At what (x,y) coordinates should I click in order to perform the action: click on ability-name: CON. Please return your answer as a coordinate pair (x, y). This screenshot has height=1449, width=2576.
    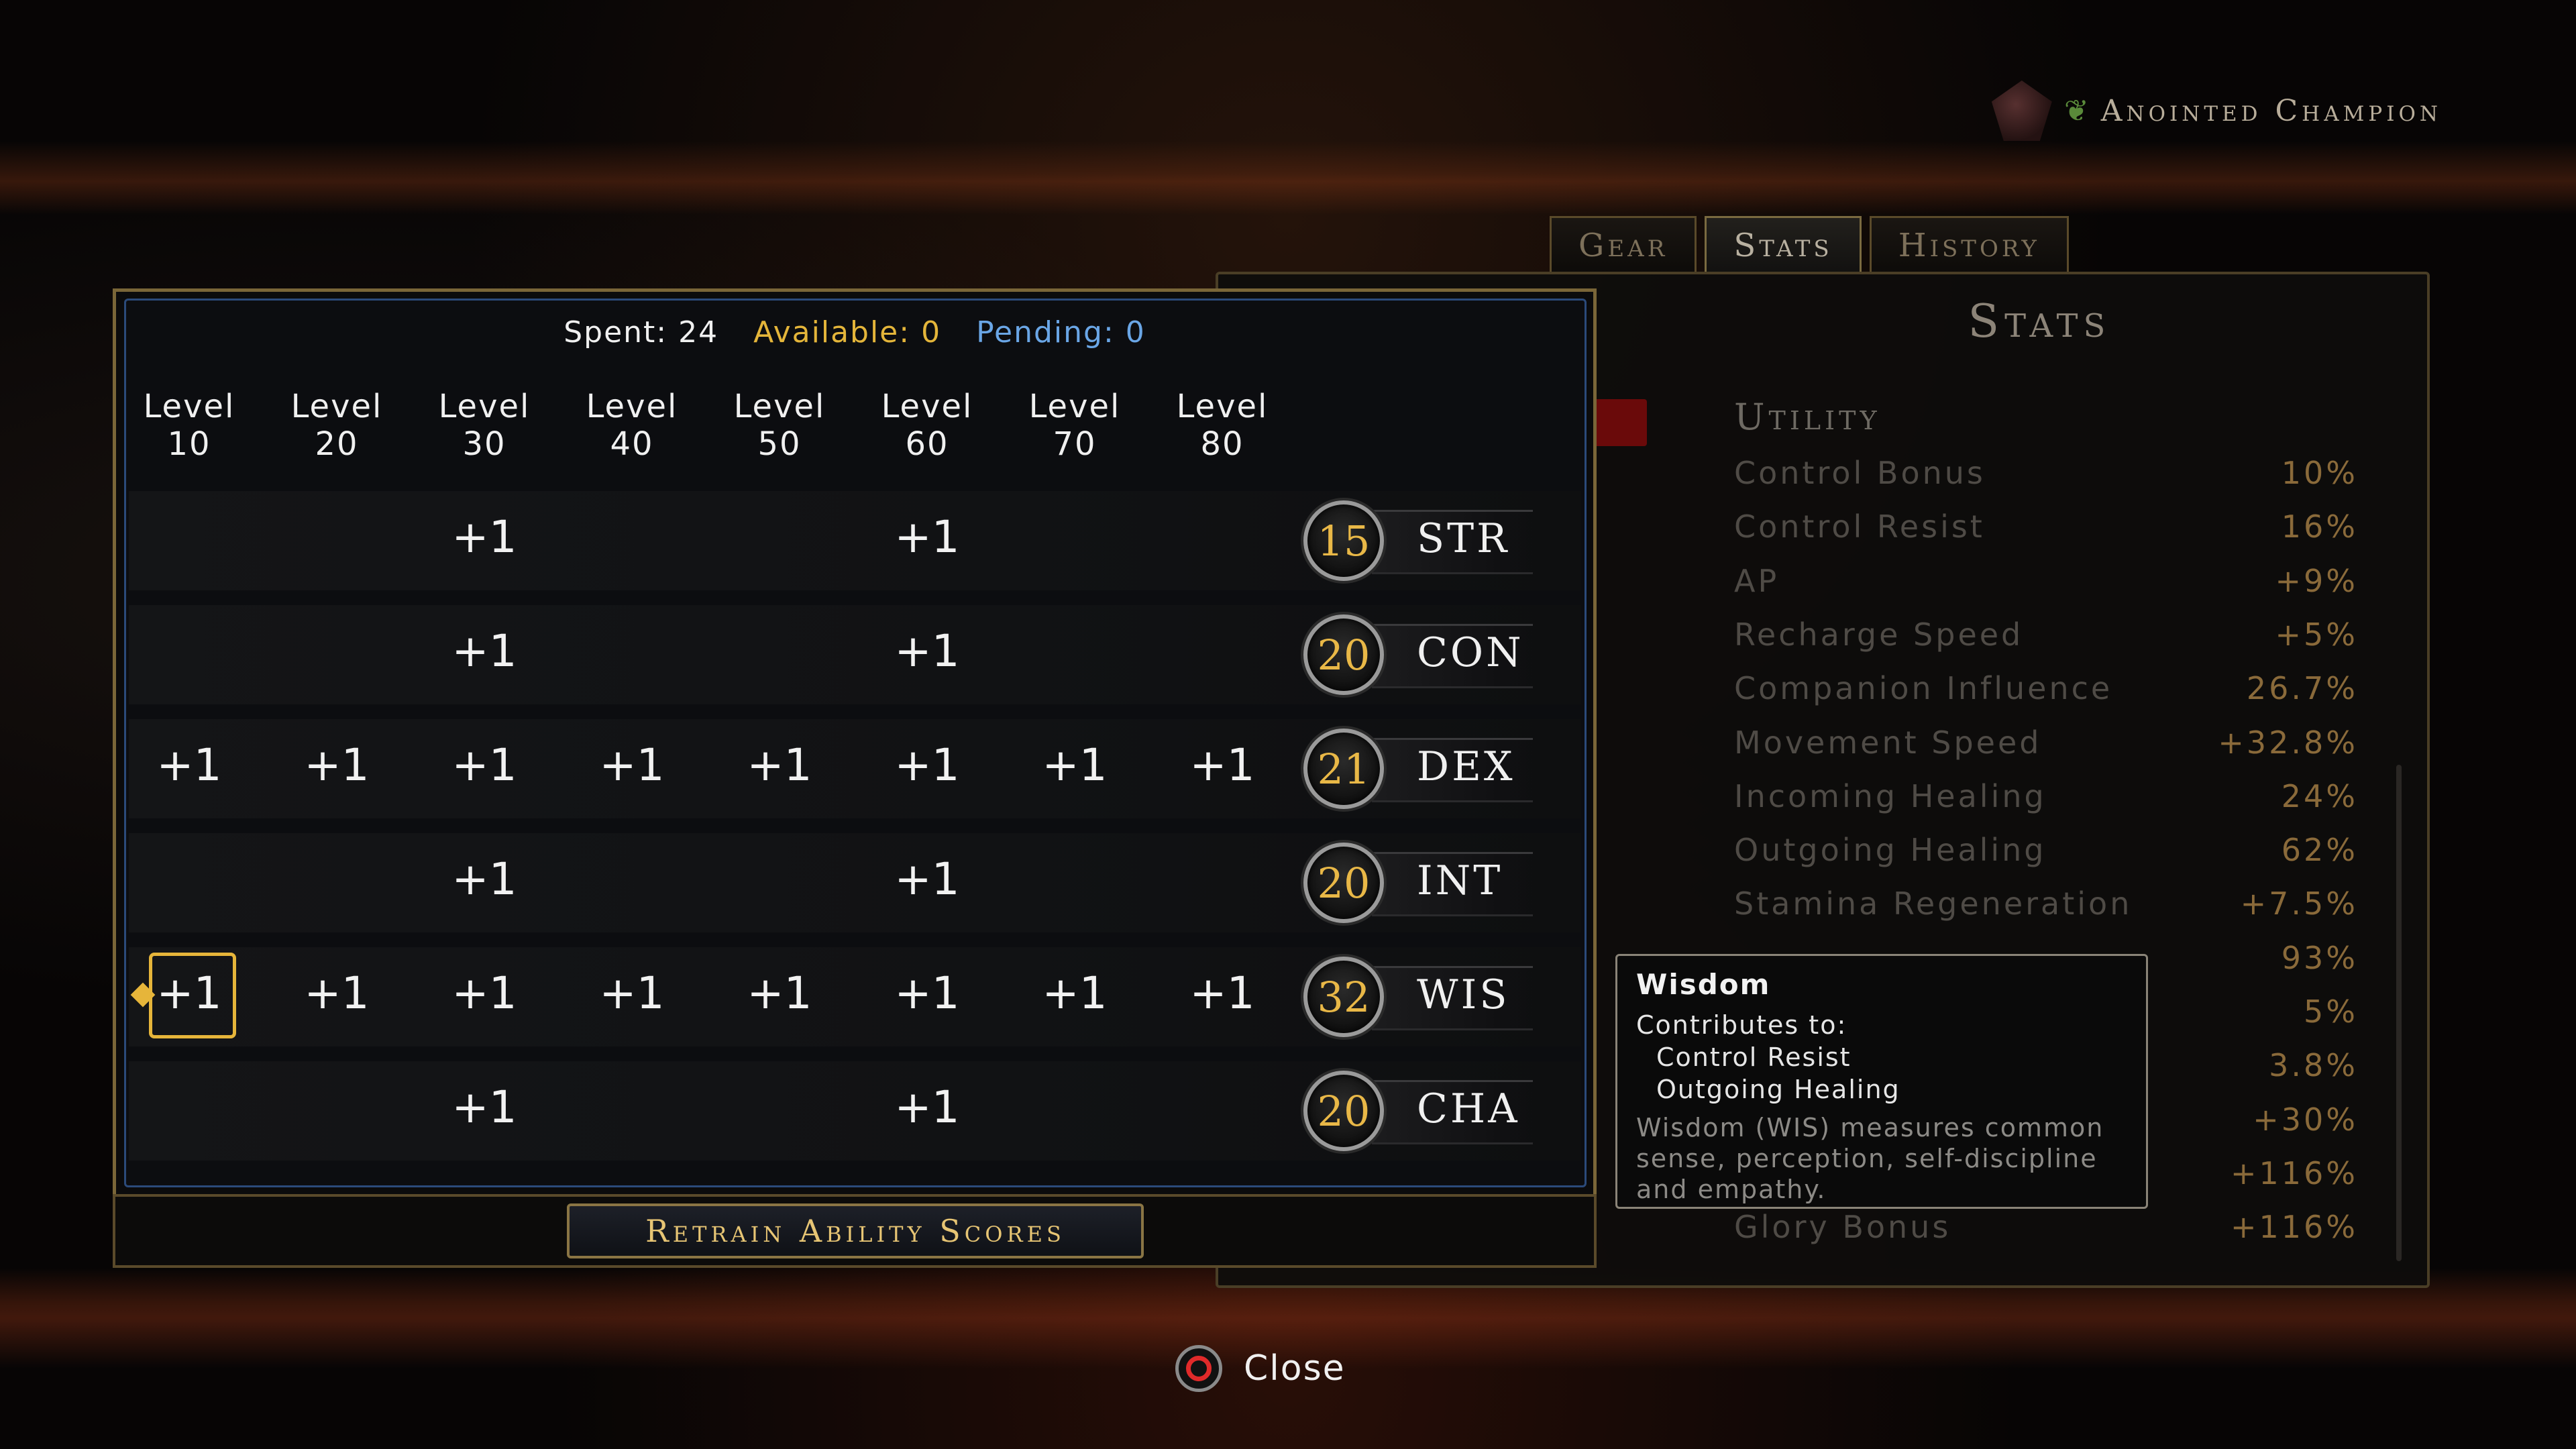
    Looking at the image, I should click on (1470, 652).